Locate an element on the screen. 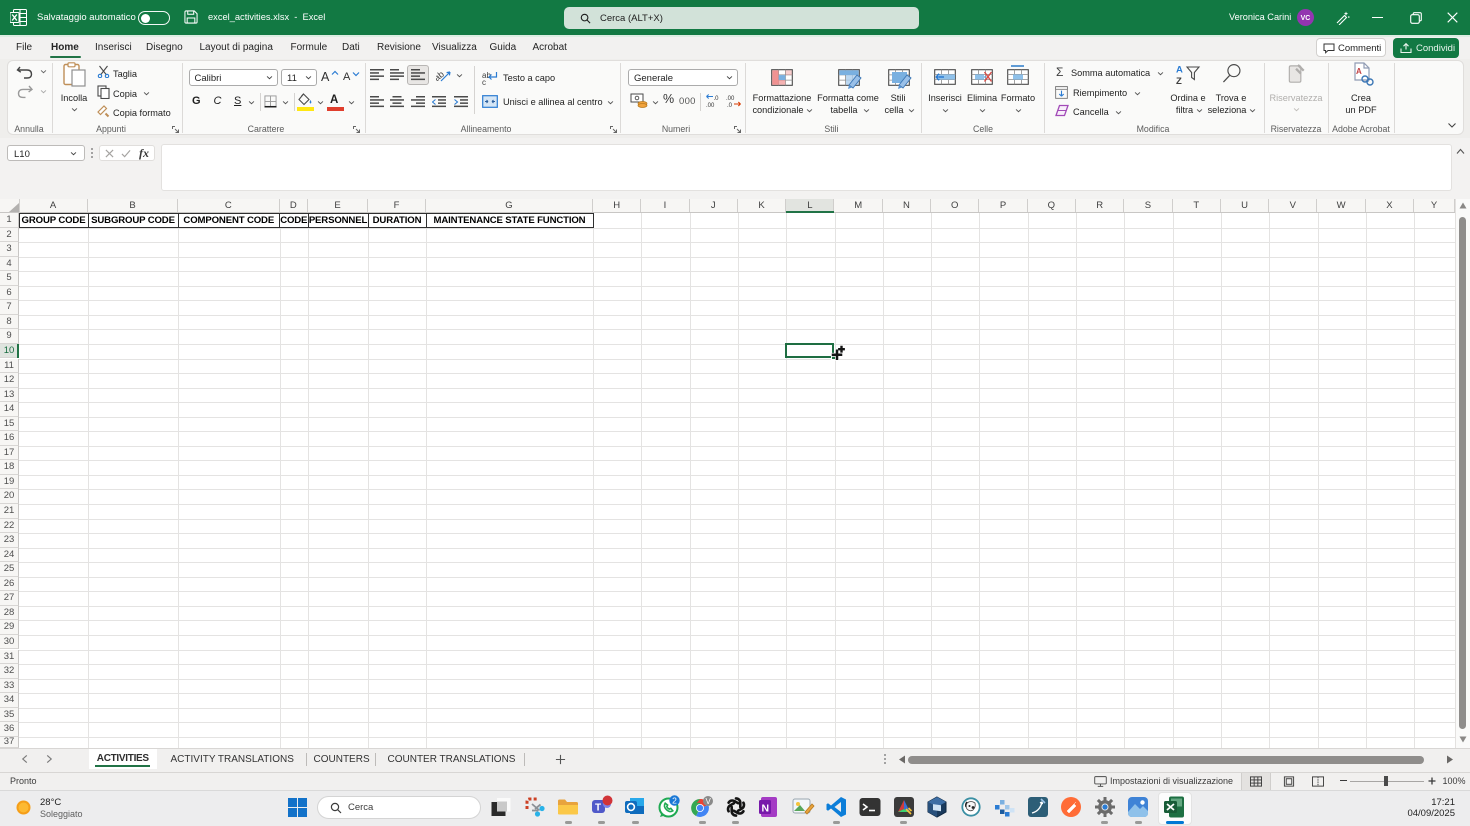 Image resolution: width=1470 pixels, height=826 pixels. svg-text: 2 is located at coordinates (674, 801).